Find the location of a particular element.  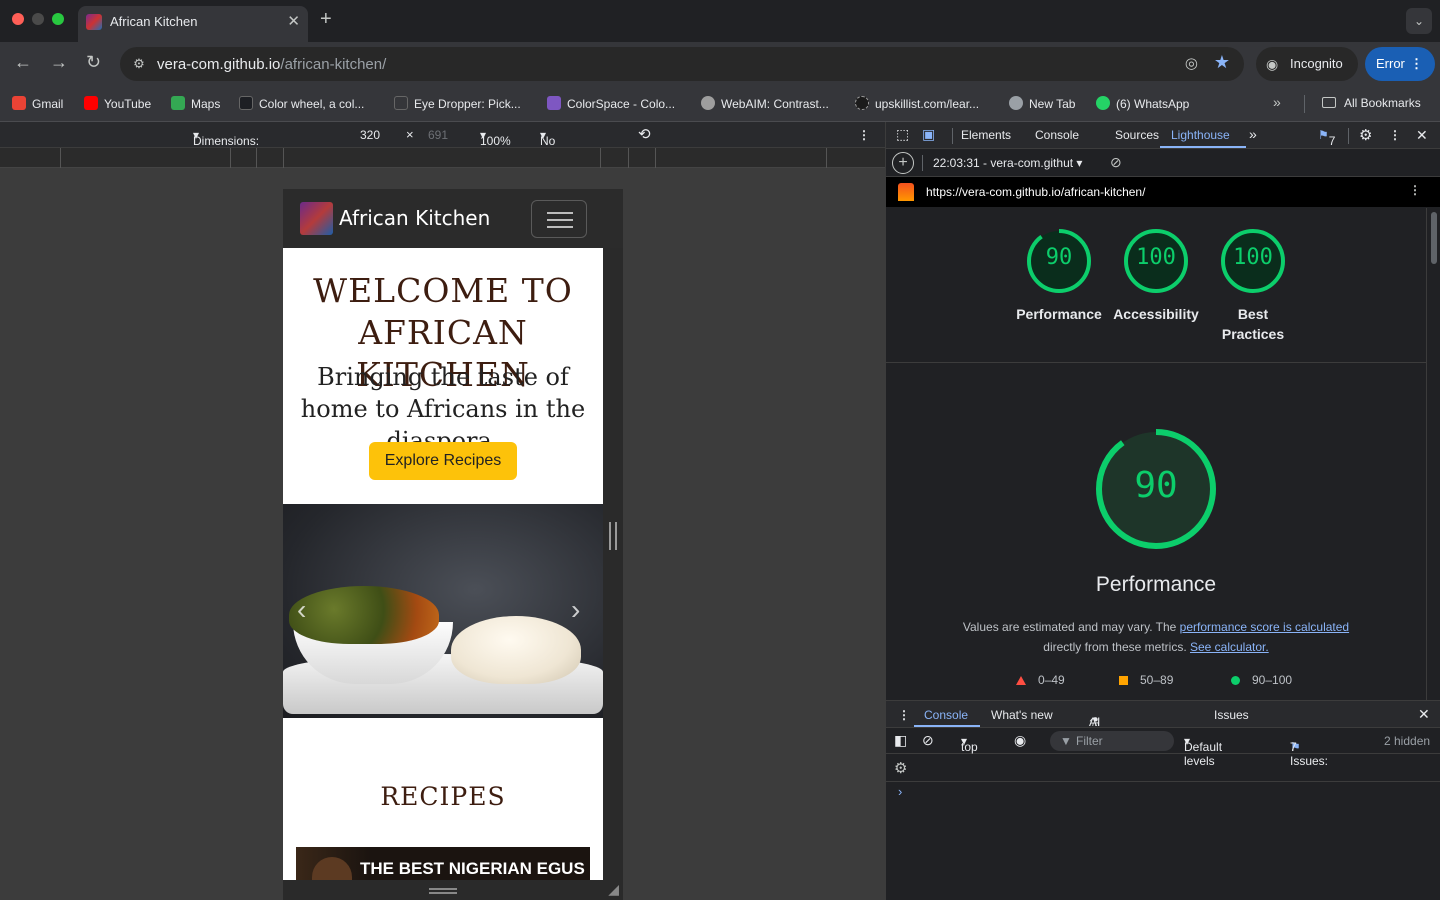

bookmarks-divider is located at coordinates (1304, 104).